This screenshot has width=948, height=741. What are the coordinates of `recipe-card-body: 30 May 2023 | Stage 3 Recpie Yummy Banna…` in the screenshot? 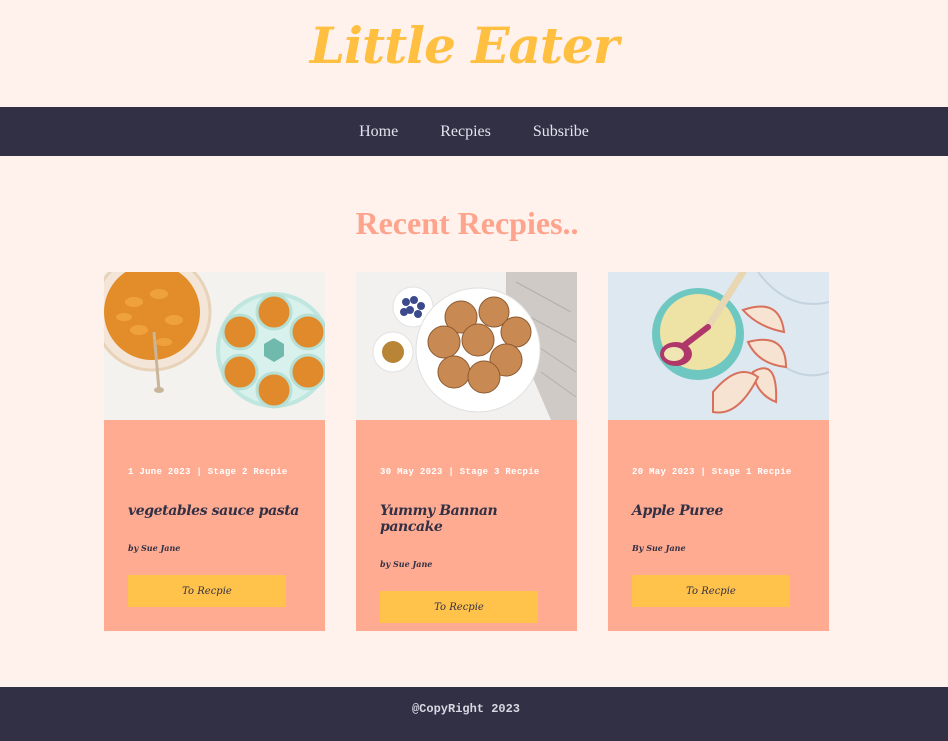 It's located at (466, 521).